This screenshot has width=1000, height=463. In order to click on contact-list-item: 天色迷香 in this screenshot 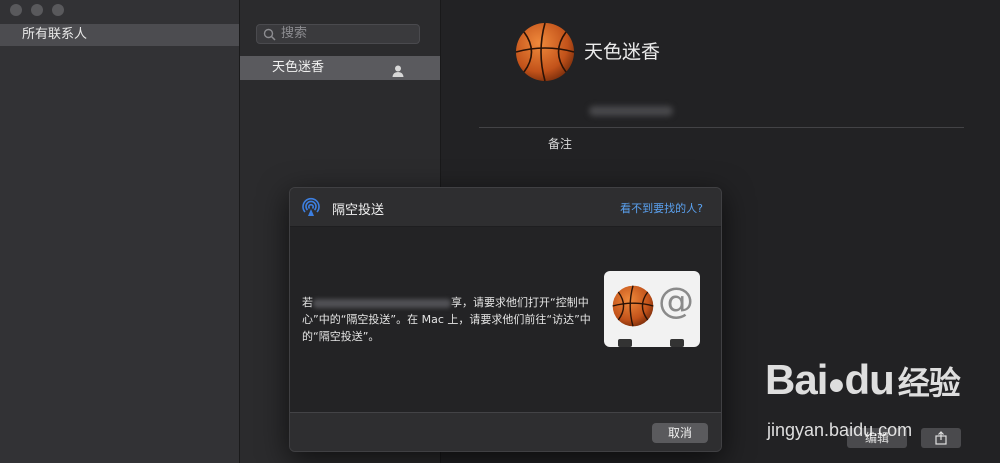, I will do `click(340, 68)`.